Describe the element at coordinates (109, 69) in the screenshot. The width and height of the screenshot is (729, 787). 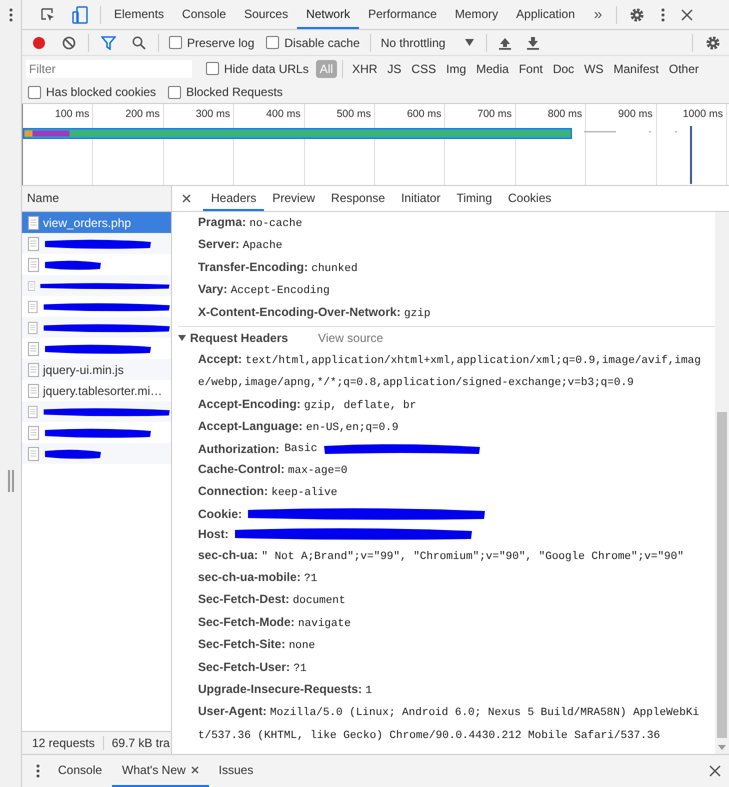
I see `filter-field: Filter` at that location.